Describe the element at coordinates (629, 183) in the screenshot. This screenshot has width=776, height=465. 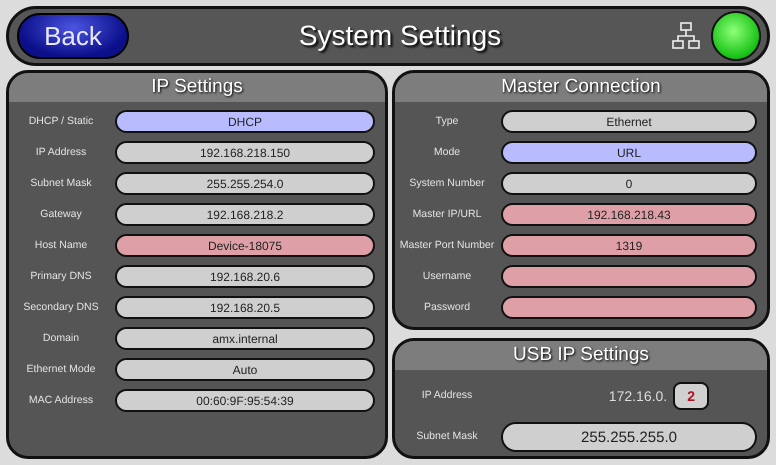
I see `value-field: 0` at that location.